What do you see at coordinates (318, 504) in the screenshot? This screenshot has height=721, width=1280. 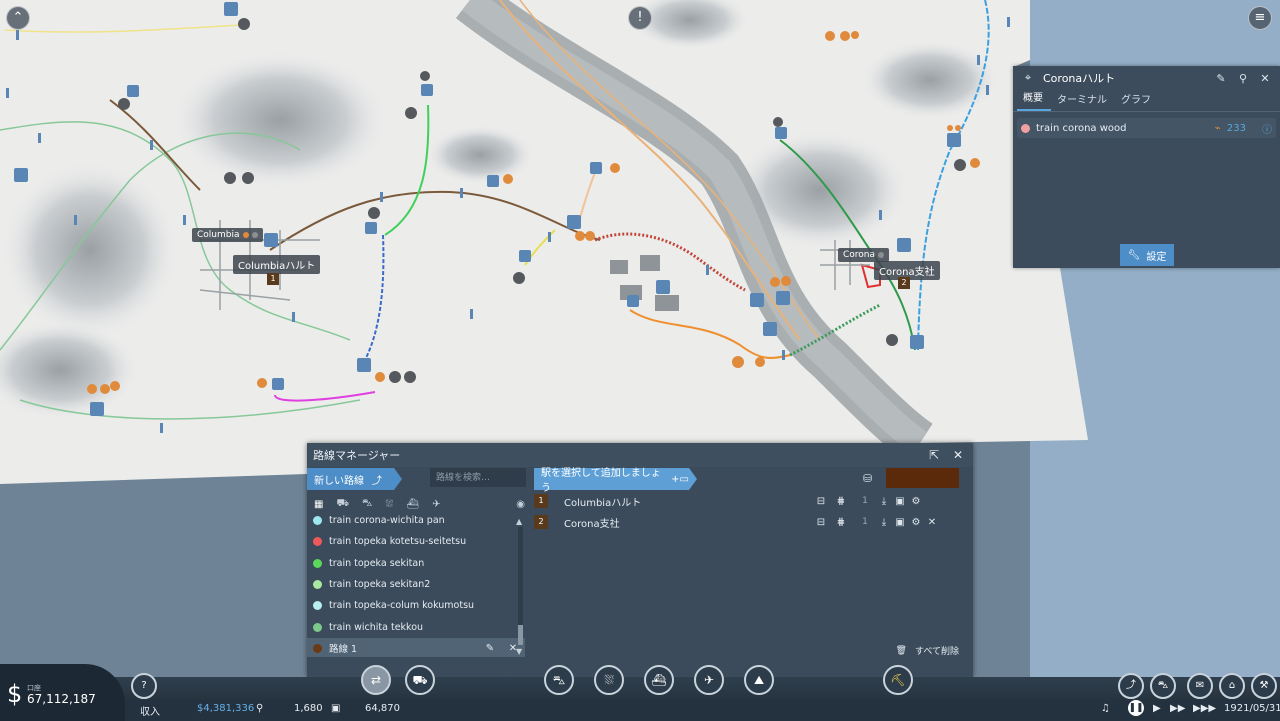 I see `filter-all-icon: ▦` at bounding box center [318, 504].